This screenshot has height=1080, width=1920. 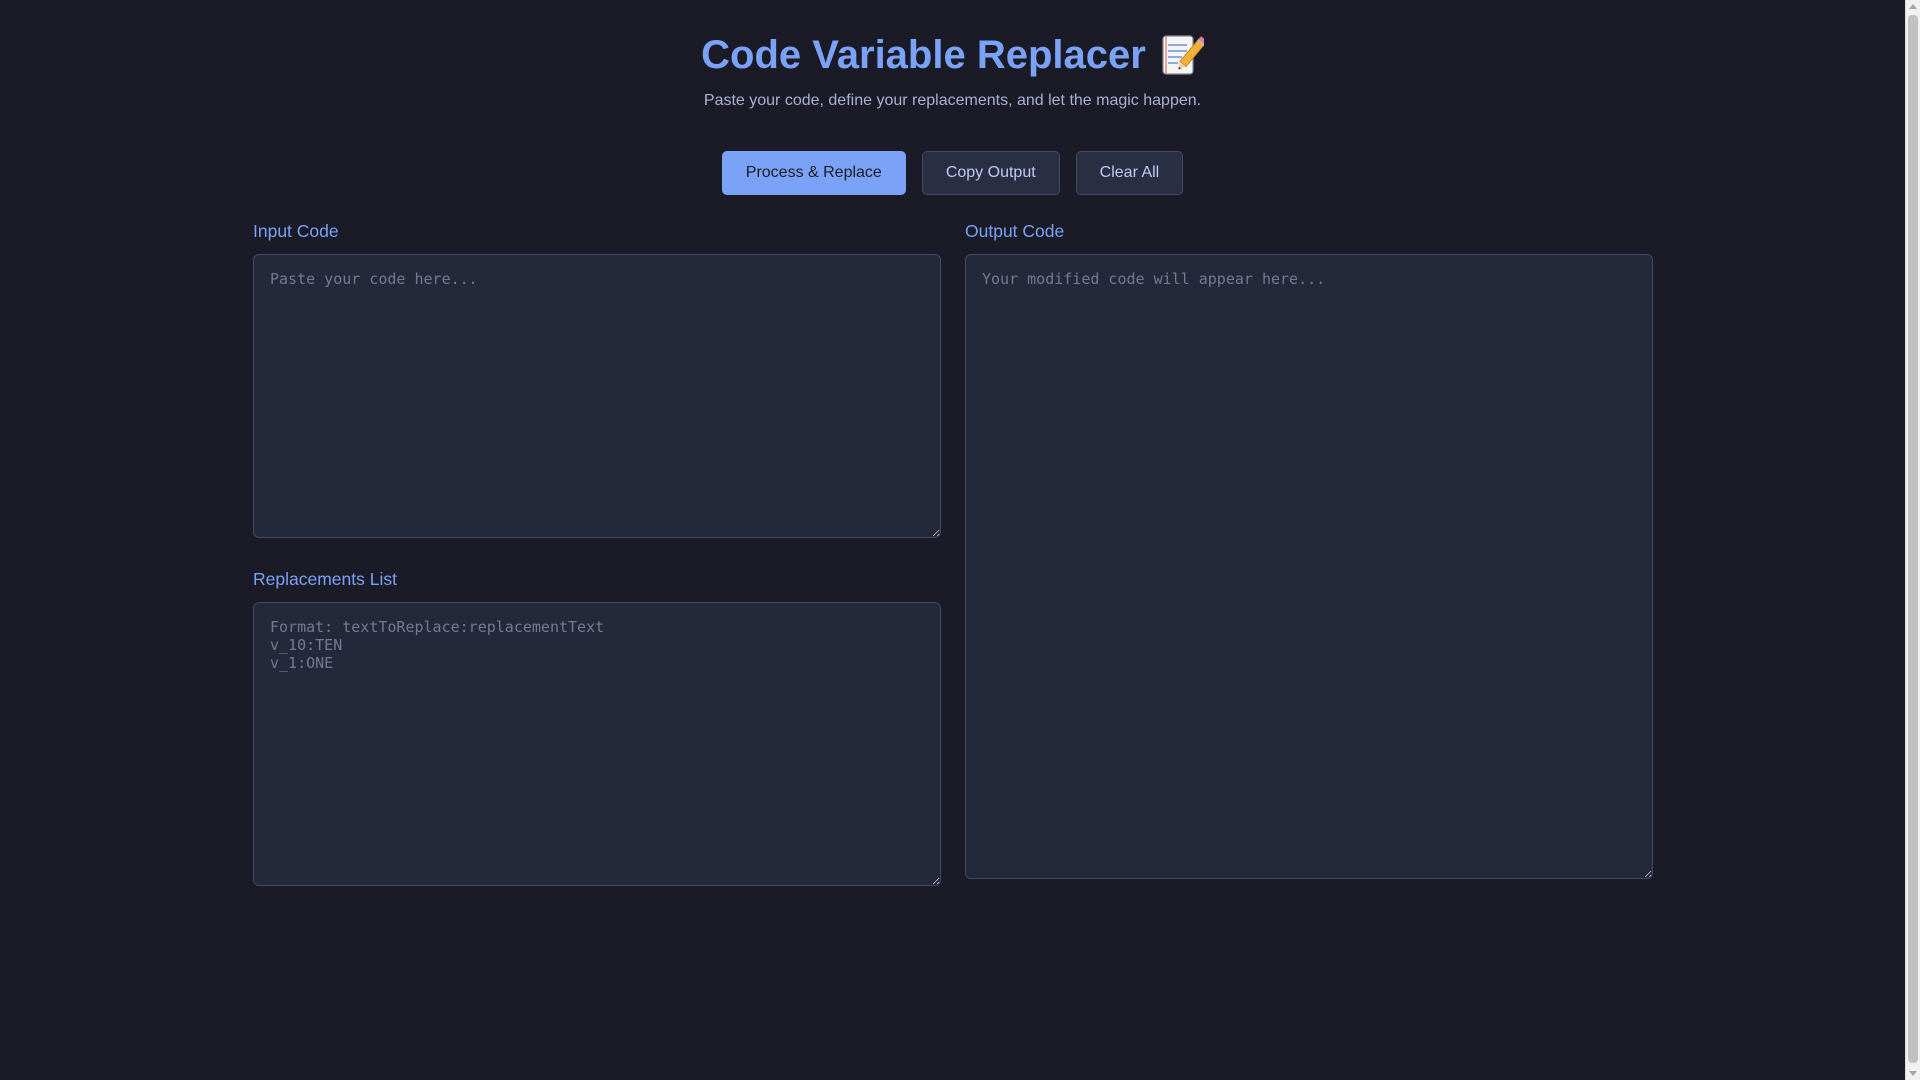 I want to click on scroll-up-arrow-icon, so click(x=1913, y=6).